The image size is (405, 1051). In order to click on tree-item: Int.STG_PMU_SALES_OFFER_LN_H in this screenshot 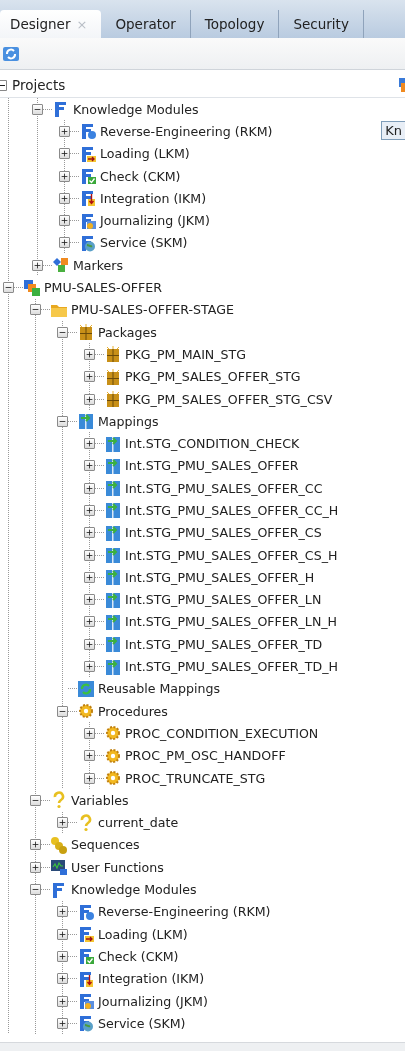, I will do `click(231, 622)`.